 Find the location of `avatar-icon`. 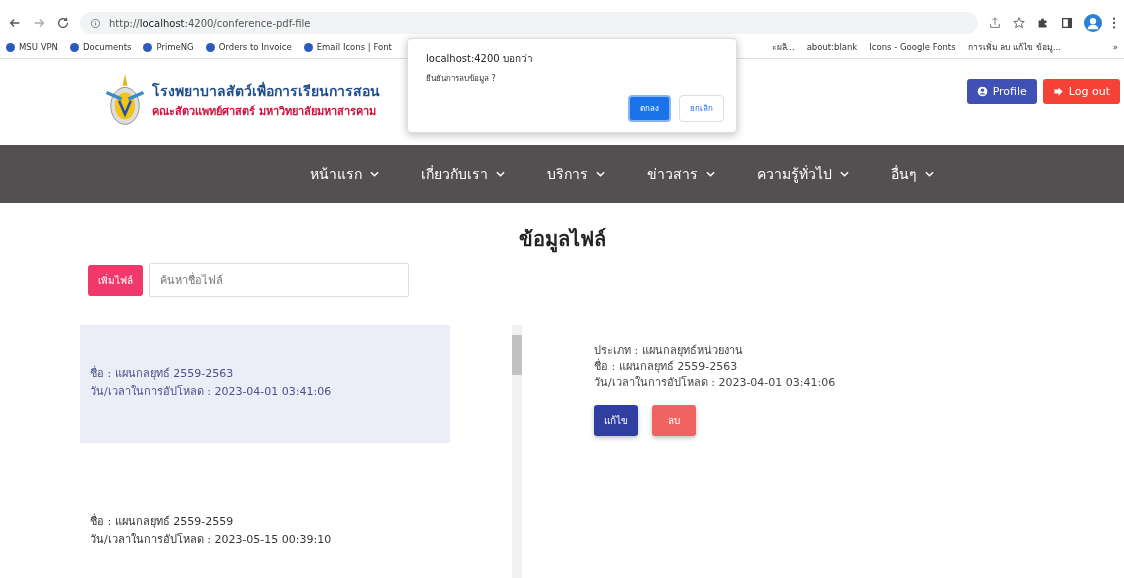

avatar-icon is located at coordinates (1093, 23).